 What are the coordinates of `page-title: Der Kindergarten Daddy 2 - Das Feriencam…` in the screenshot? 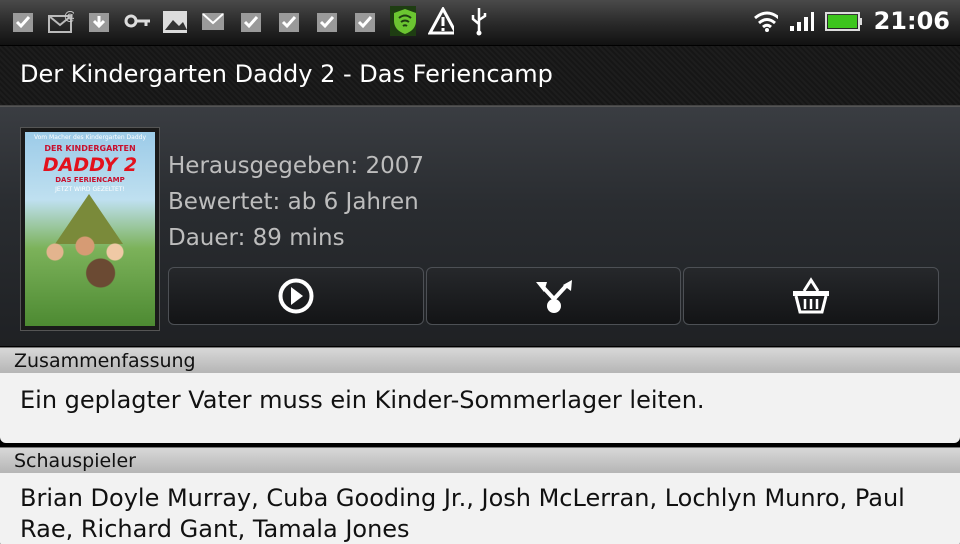 It's located at (286, 74).